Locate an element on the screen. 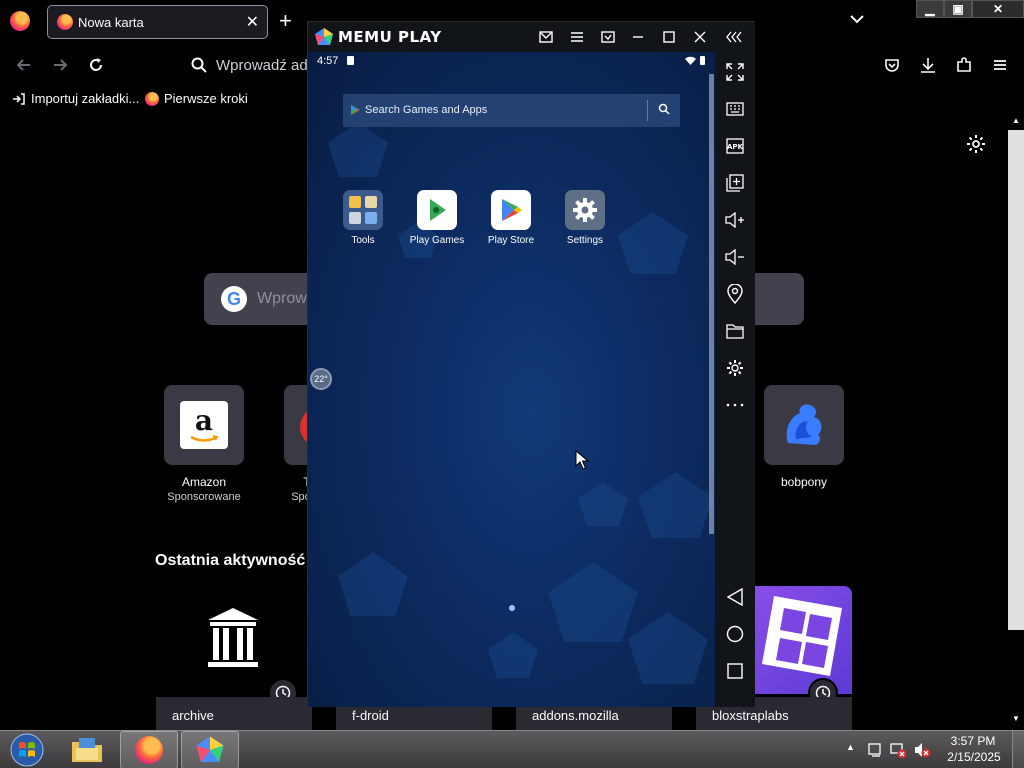 The height and width of the screenshot is (768, 1024). hamburger-menu-icon is located at coordinates (1000, 65).